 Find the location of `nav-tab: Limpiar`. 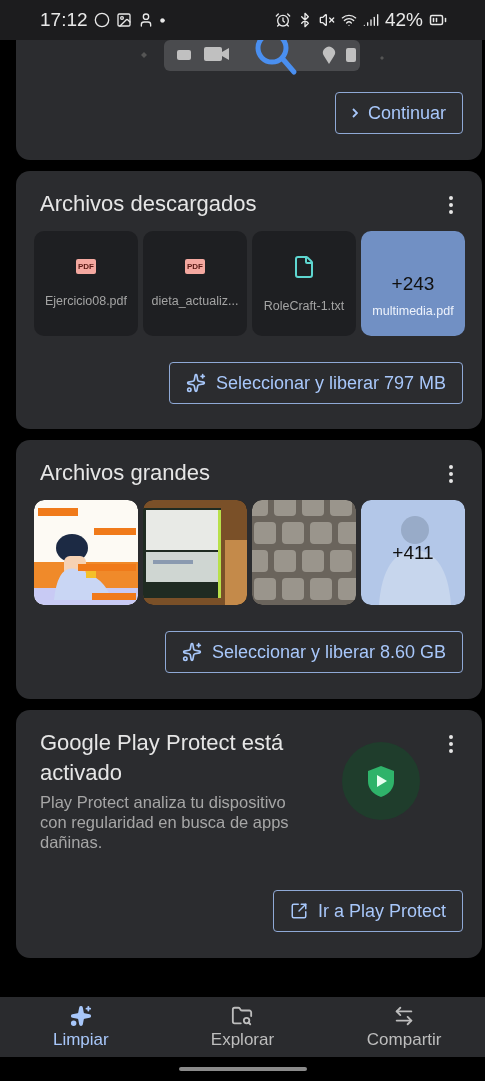

nav-tab: Limpiar is located at coordinates (81, 1027).